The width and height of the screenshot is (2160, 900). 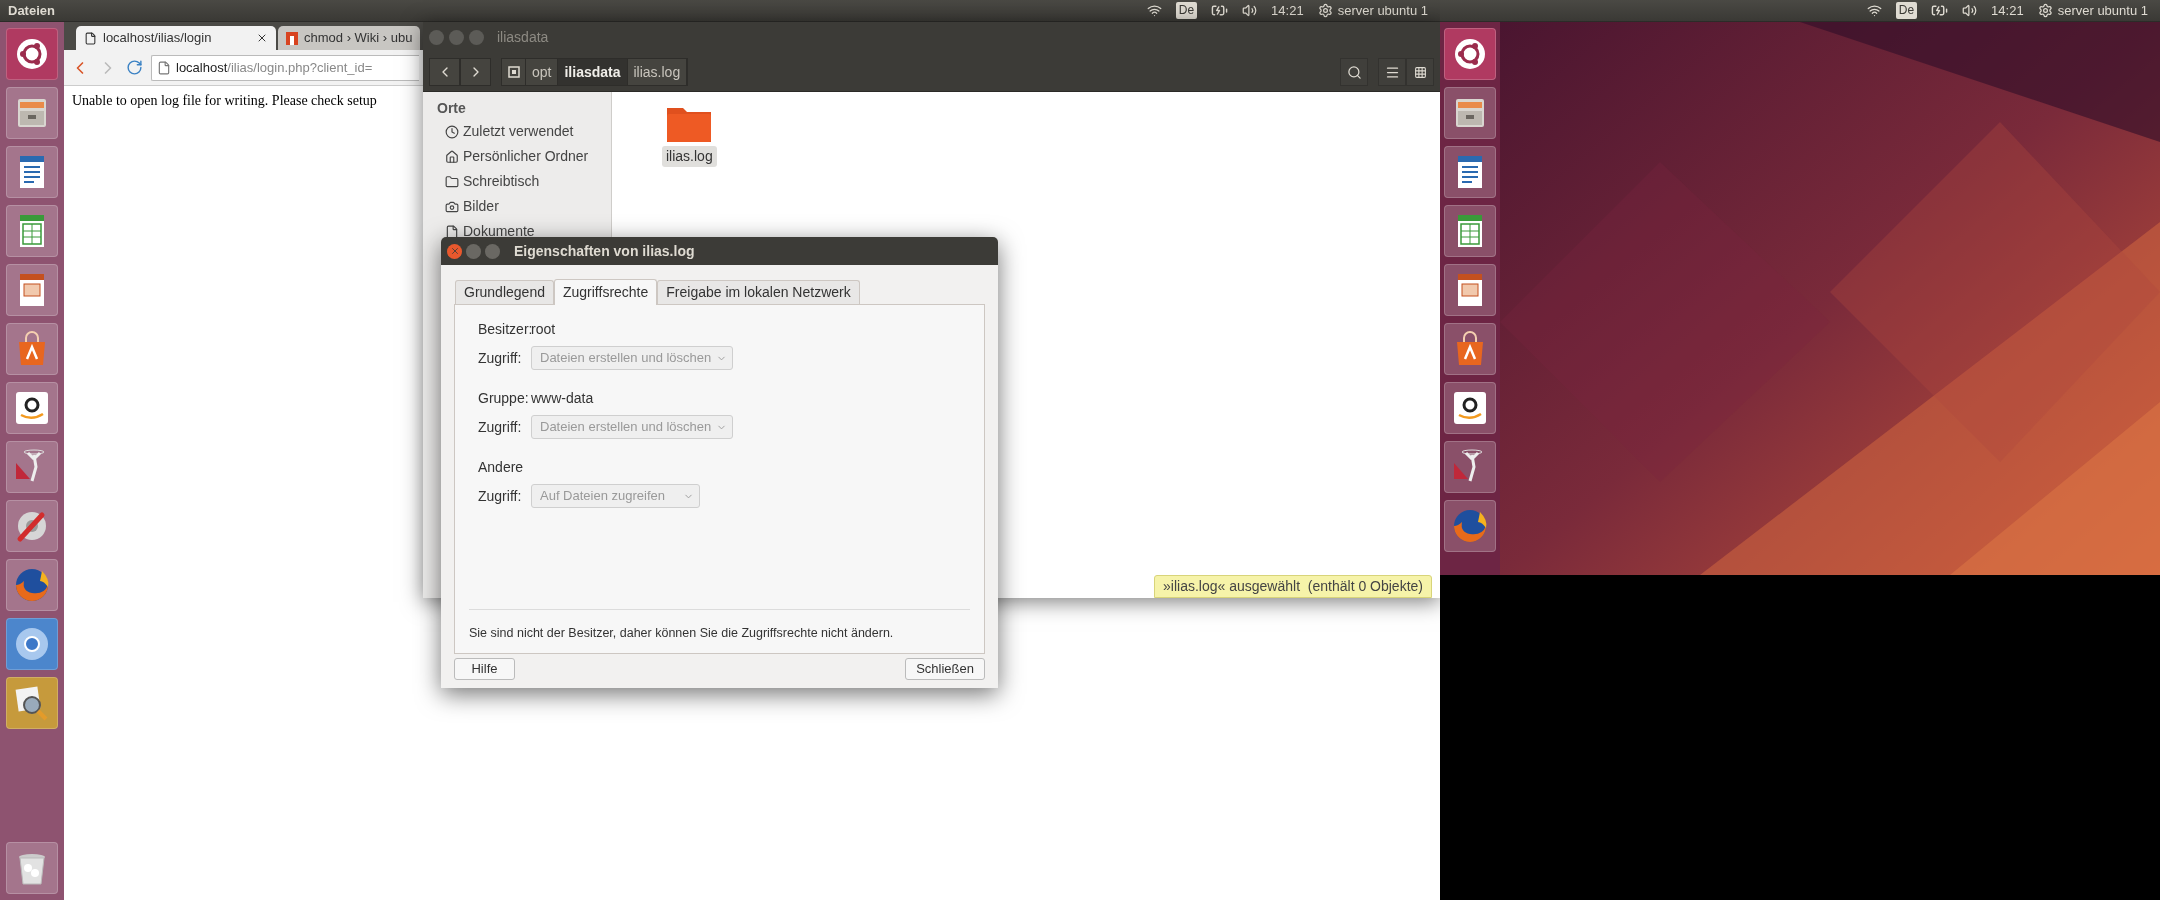 What do you see at coordinates (523, 37) in the screenshot?
I see `window-title: iliasdata` at bounding box center [523, 37].